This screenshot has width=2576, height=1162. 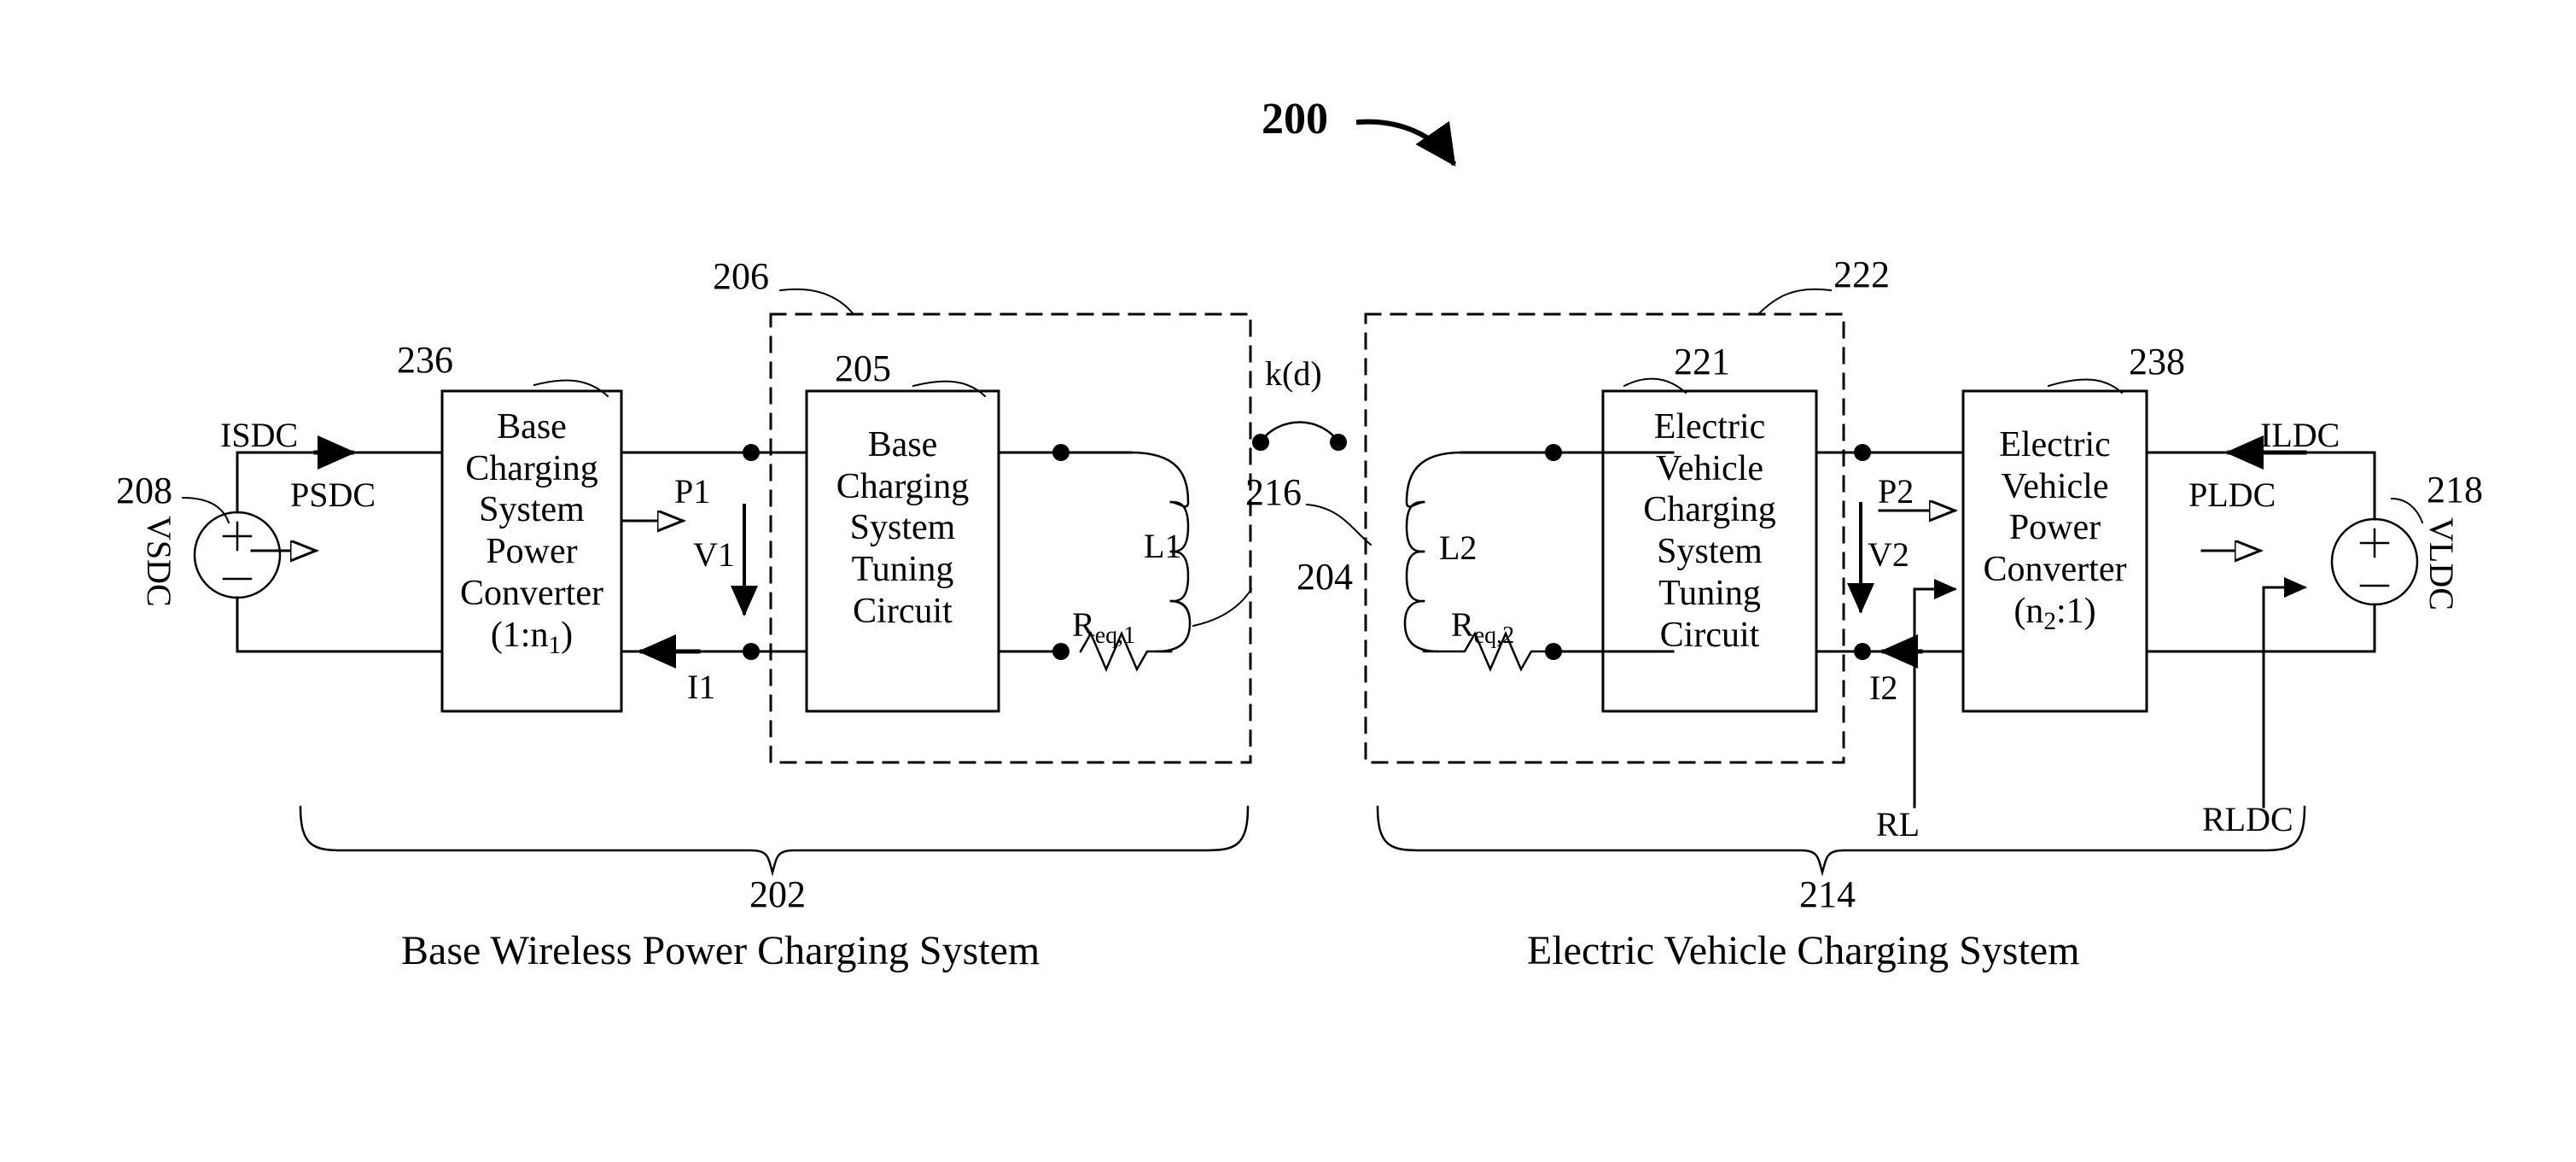 I want to click on ref-numeral-205: 205, so click(x=863, y=368).